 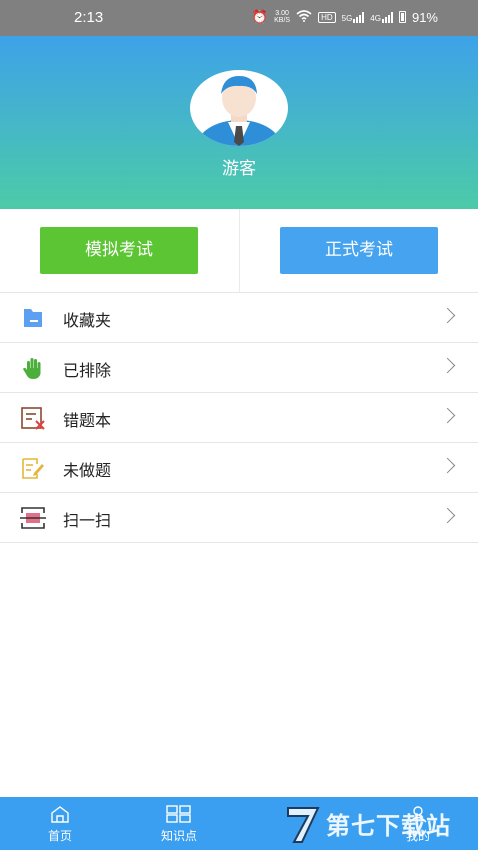 I want to click on battery-icon, so click(x=402, y=17).